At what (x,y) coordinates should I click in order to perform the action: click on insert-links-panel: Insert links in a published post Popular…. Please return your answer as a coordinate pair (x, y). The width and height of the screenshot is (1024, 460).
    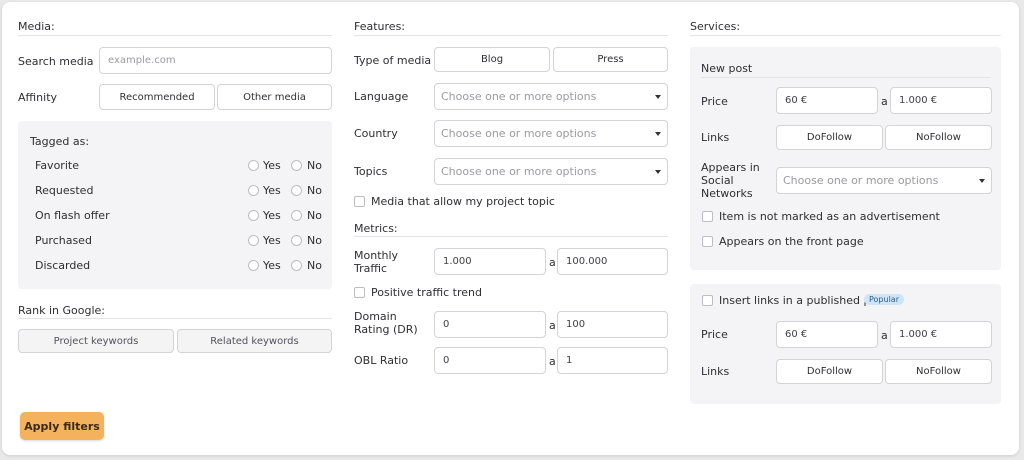
    Looking at the image, I should click on (845, 344).